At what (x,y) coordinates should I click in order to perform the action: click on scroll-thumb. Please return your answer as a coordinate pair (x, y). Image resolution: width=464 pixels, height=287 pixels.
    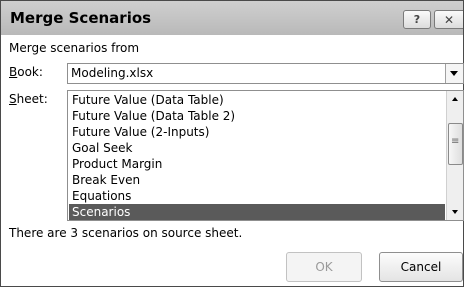
    Looking at the image, I should click on (455, 144).